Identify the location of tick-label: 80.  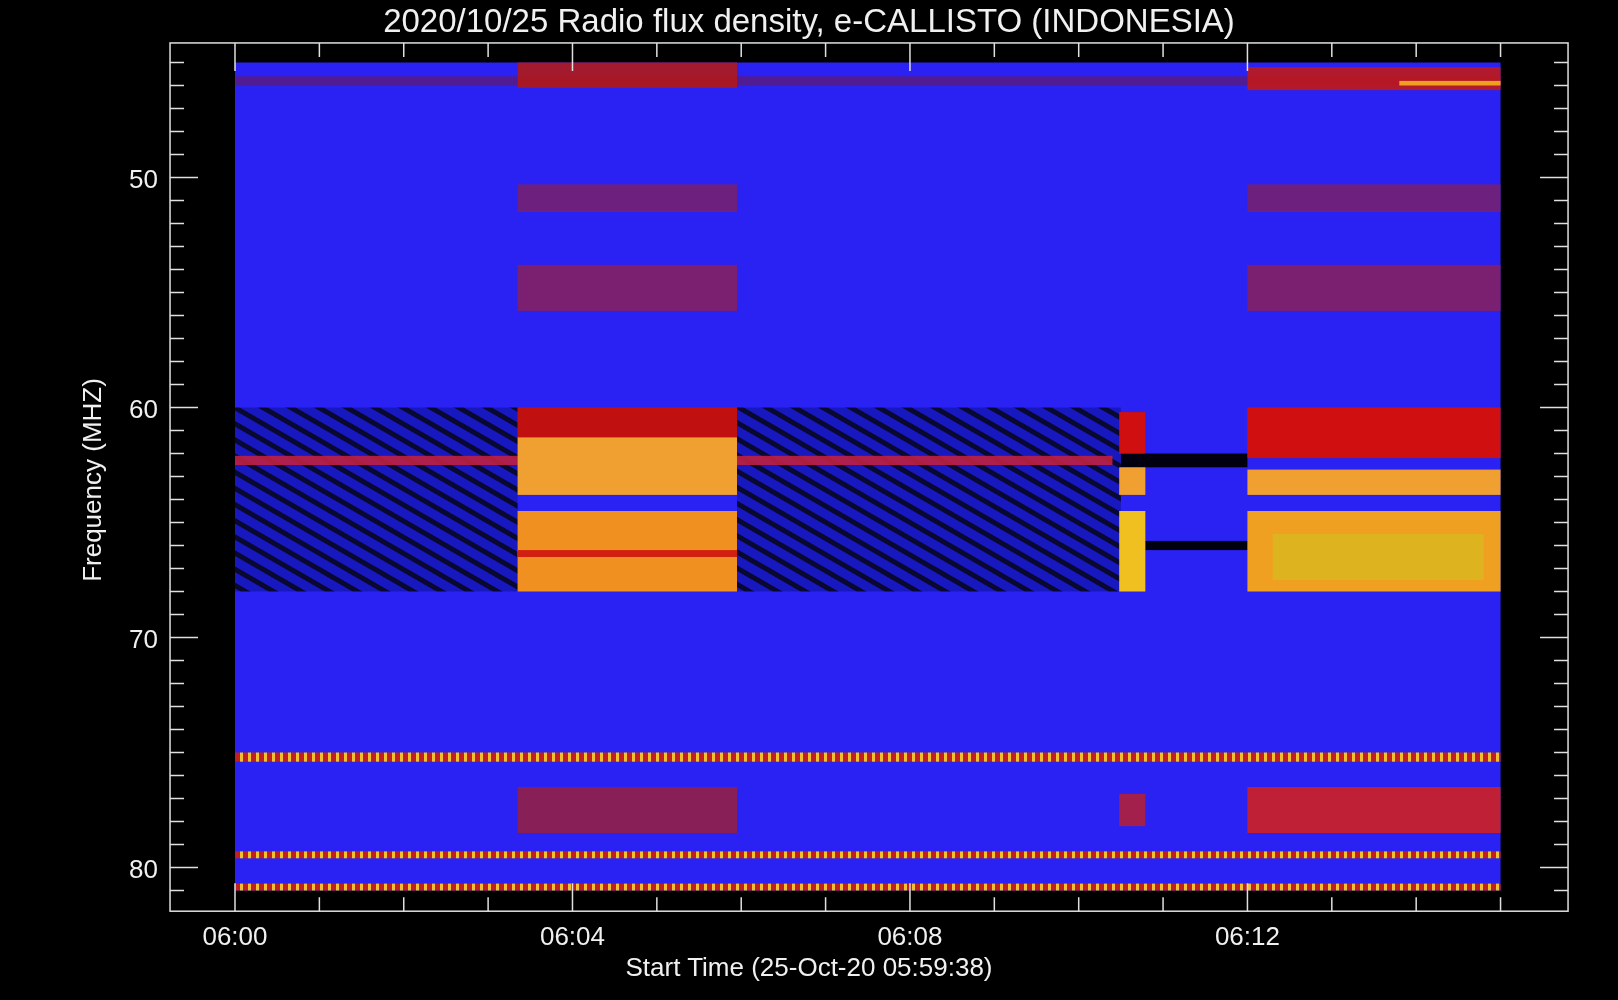
(144, 868).